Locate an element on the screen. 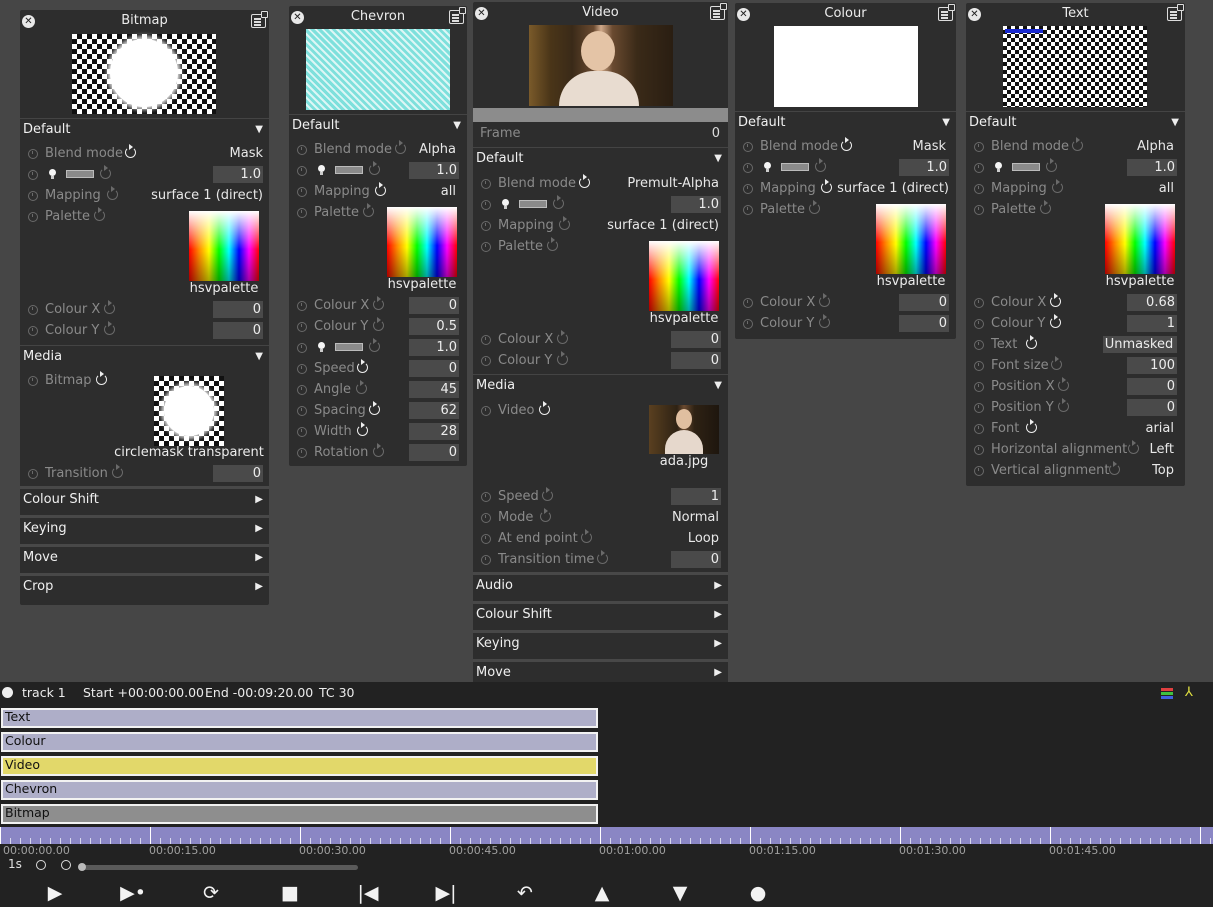  position-x-field: 0 is located at coordinates (1152, 386).